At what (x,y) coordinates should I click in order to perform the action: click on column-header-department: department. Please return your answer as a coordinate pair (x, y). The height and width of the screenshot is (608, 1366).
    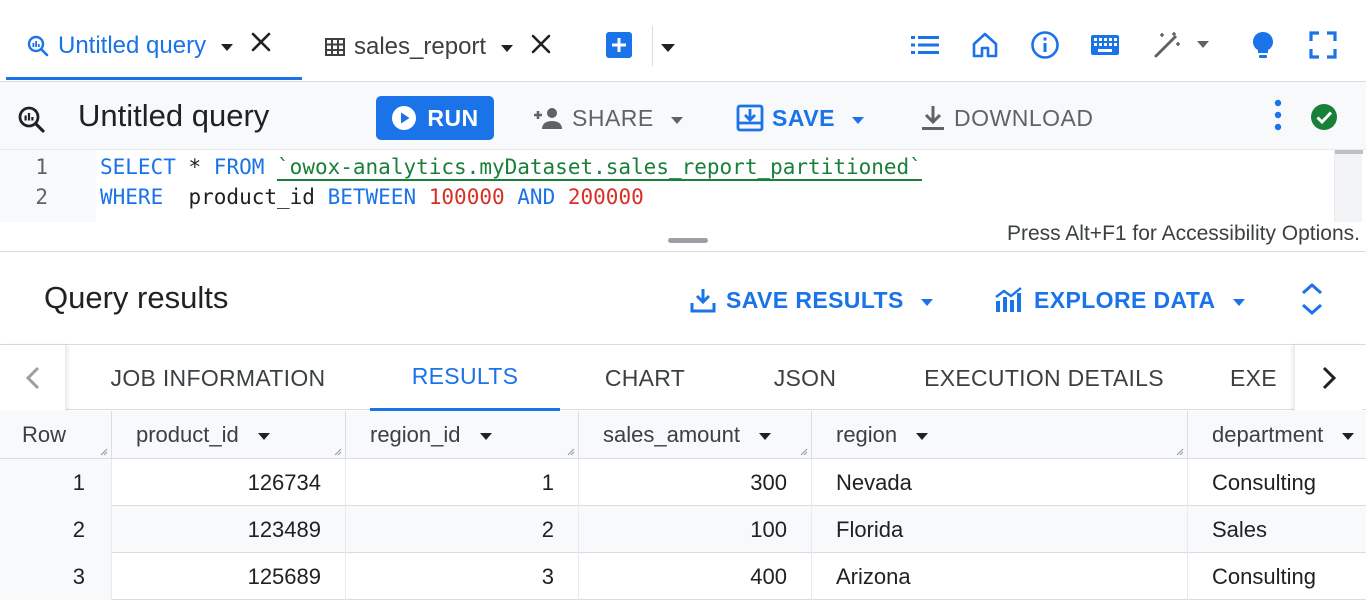
    Looking at the image, I should click on (1277, 435).